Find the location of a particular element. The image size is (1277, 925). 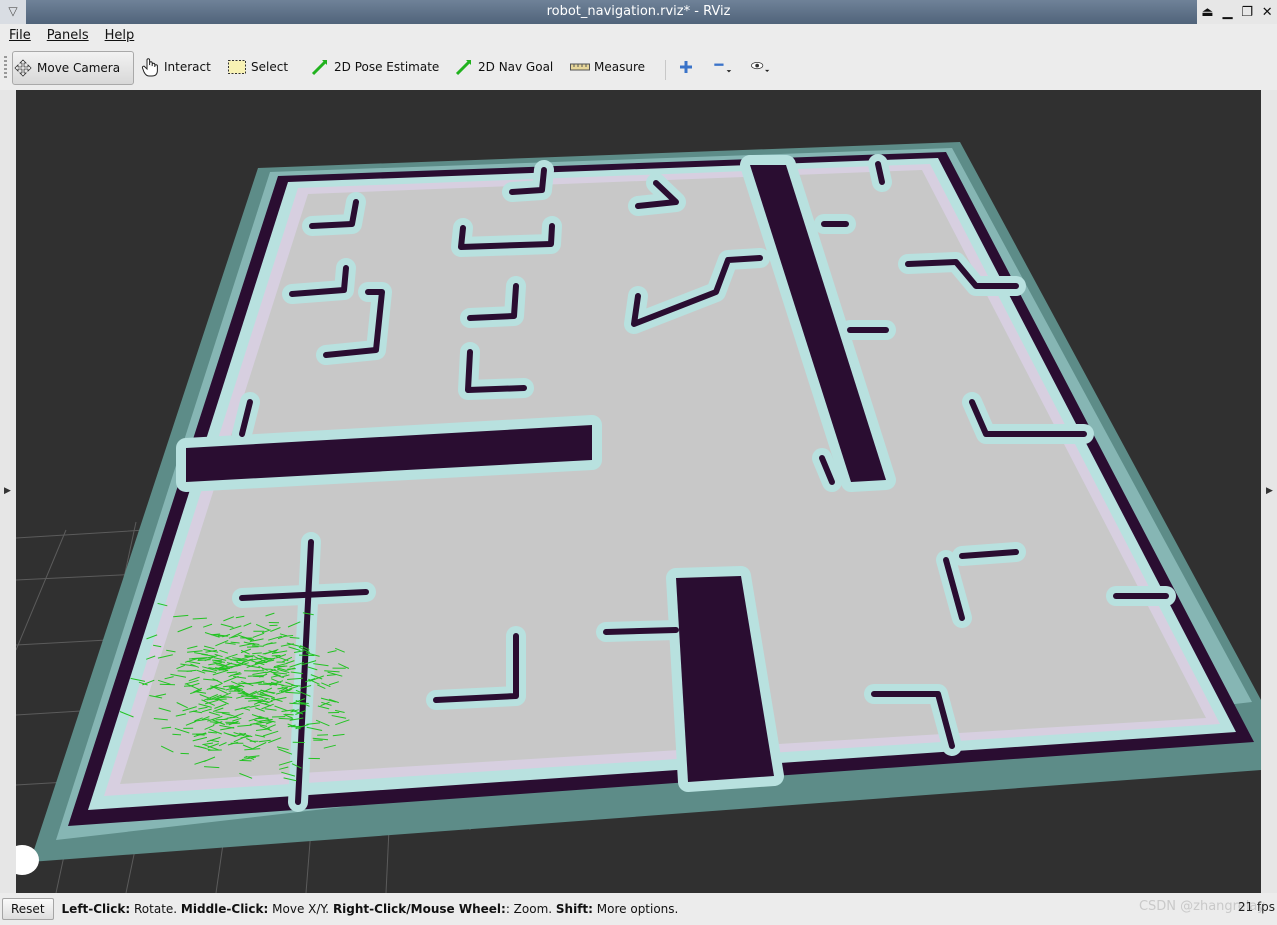

interact-tool: Interact is located at coordinates (175, 67).